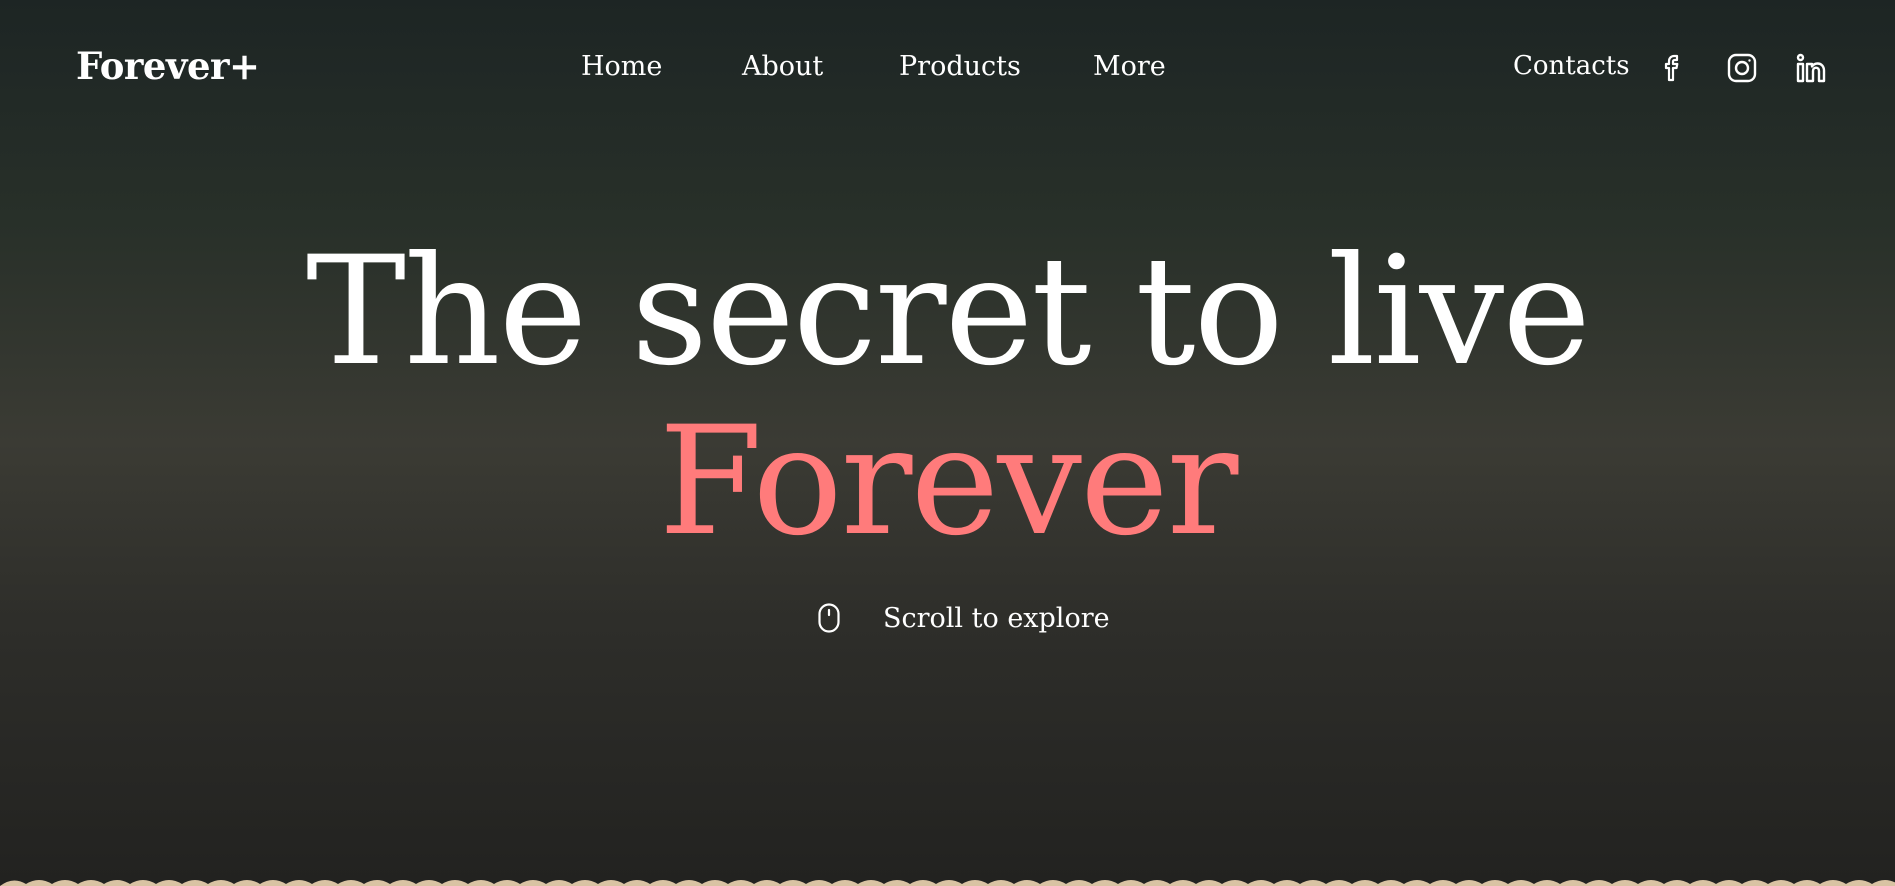 Image resolution: width=1895 pixels, height=886 pixels. I want to click on mouse-icon, so click(829, 618).